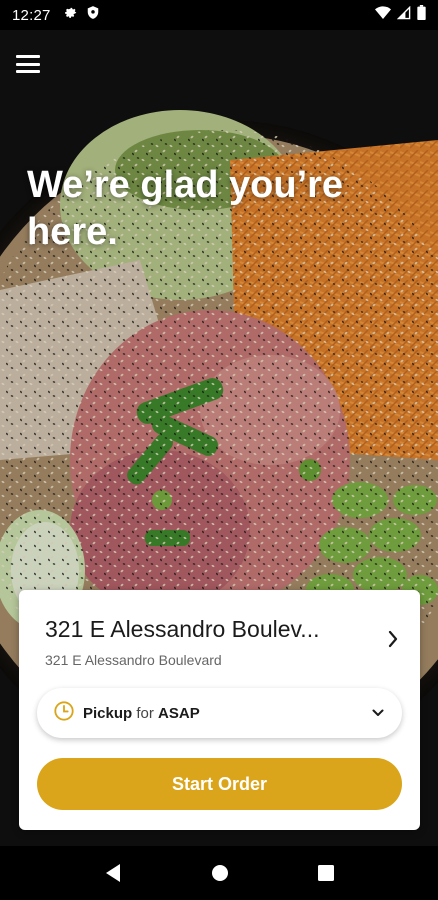 The width and height of the screenshot is (438, 900). Describe the element at coordinates (113, 873) in the screenshot. I see `back-icon` at that location.